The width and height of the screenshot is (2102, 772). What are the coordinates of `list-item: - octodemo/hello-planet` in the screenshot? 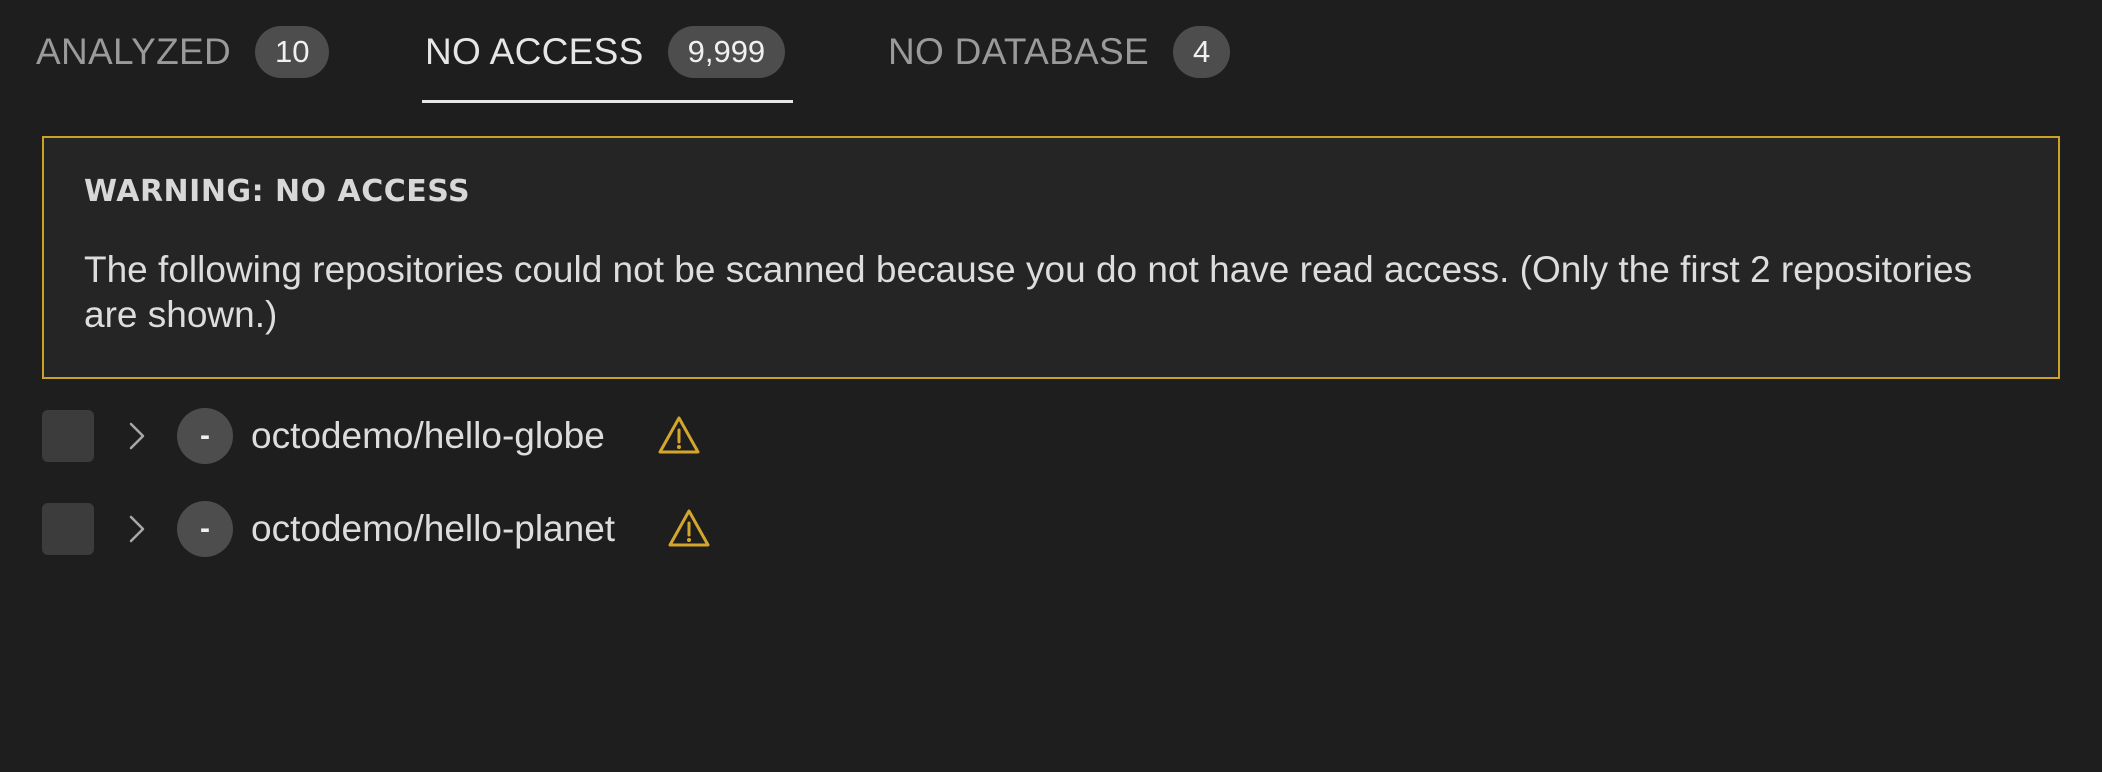 It's located at (450, 525).